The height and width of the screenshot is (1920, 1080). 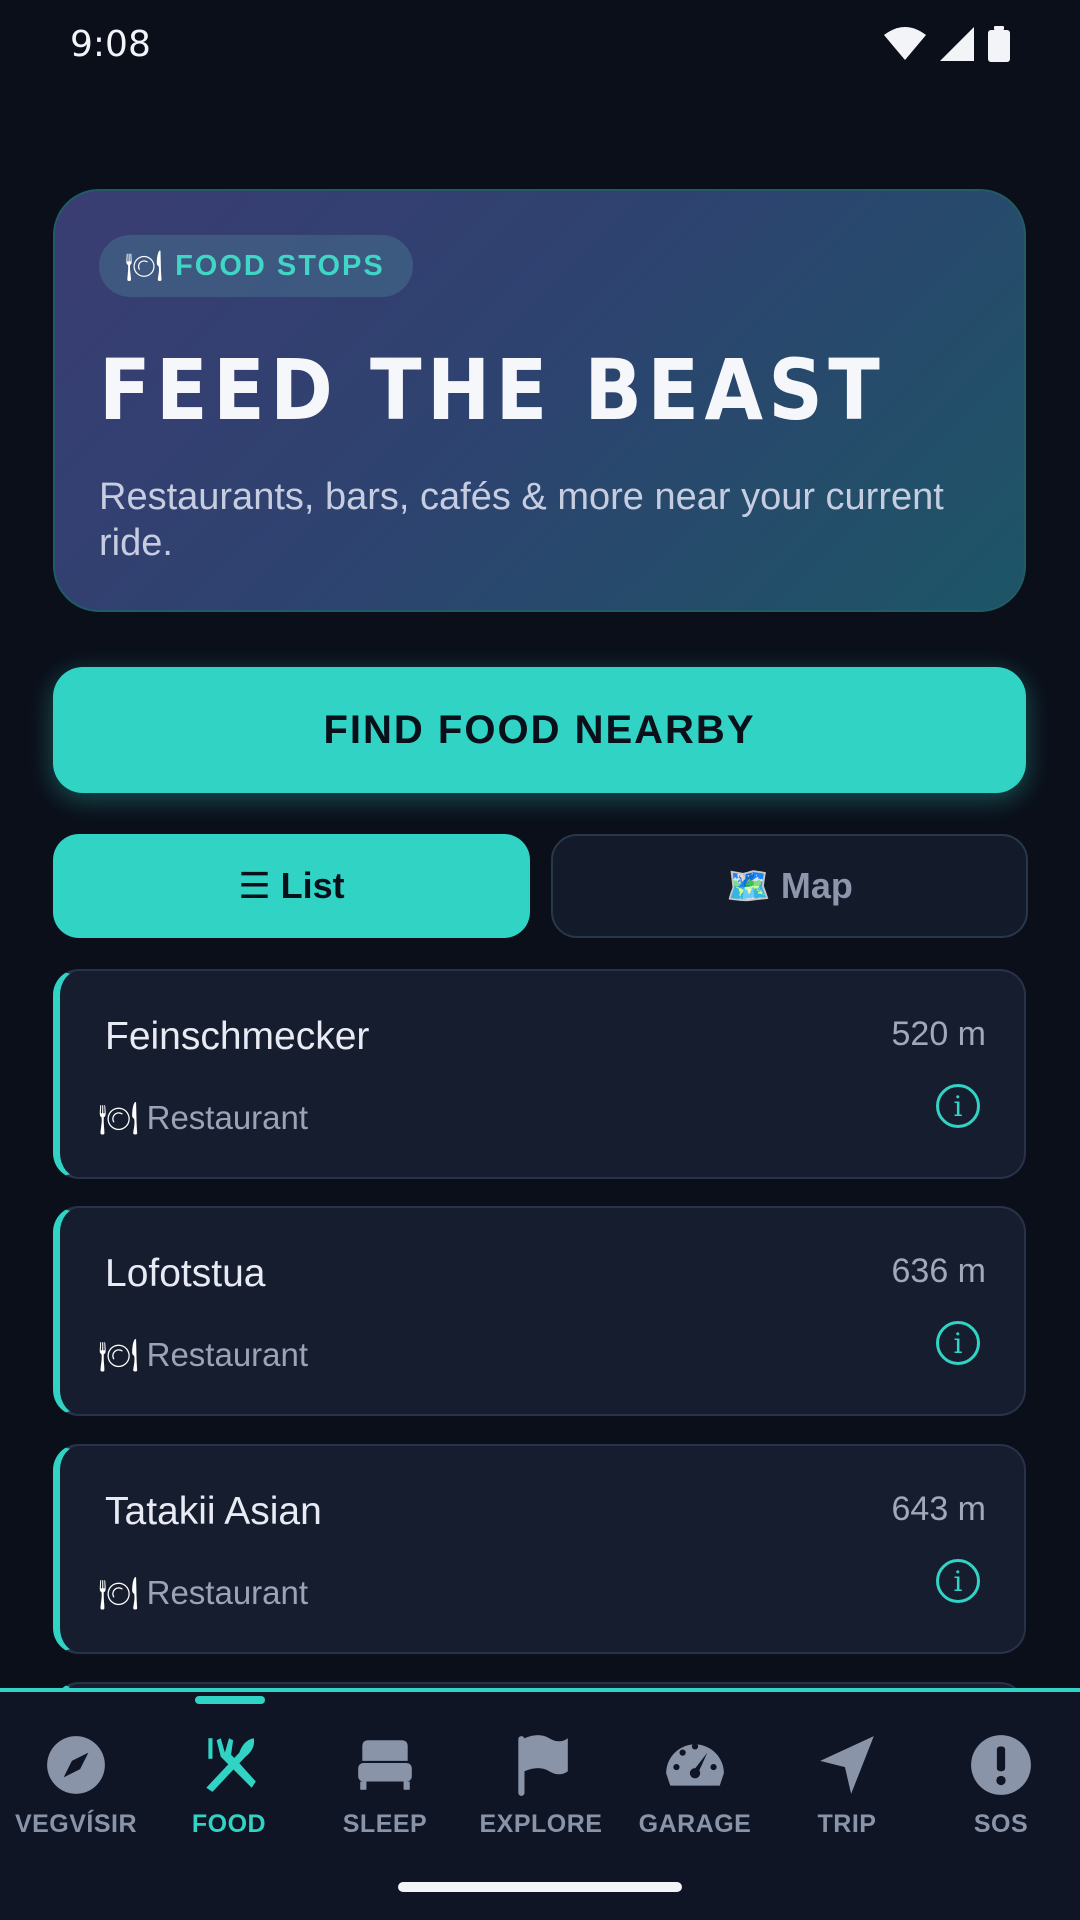 I want to click on fork-knife-plate-icon: 🍽, so click(x=144, y=266).